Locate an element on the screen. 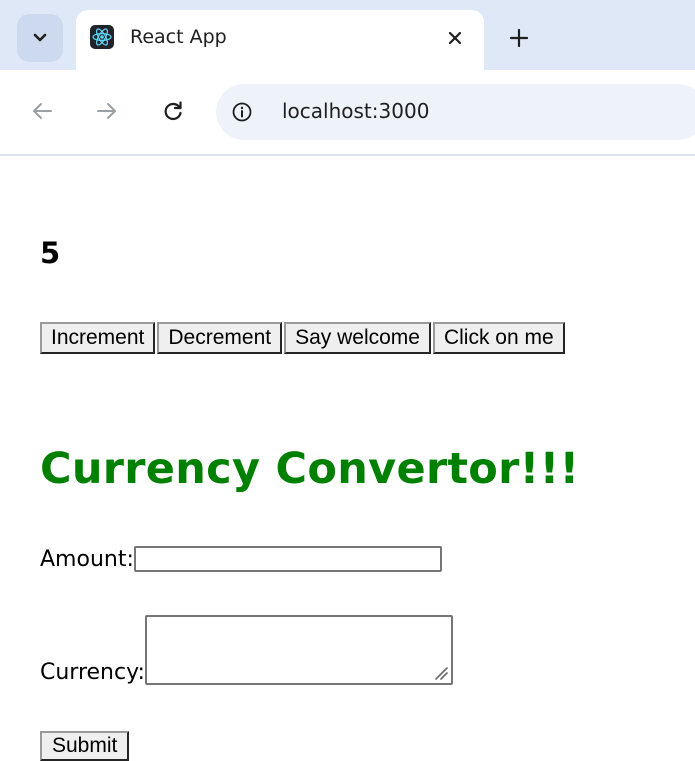  site-info-button is located at coordinates (242, 112).